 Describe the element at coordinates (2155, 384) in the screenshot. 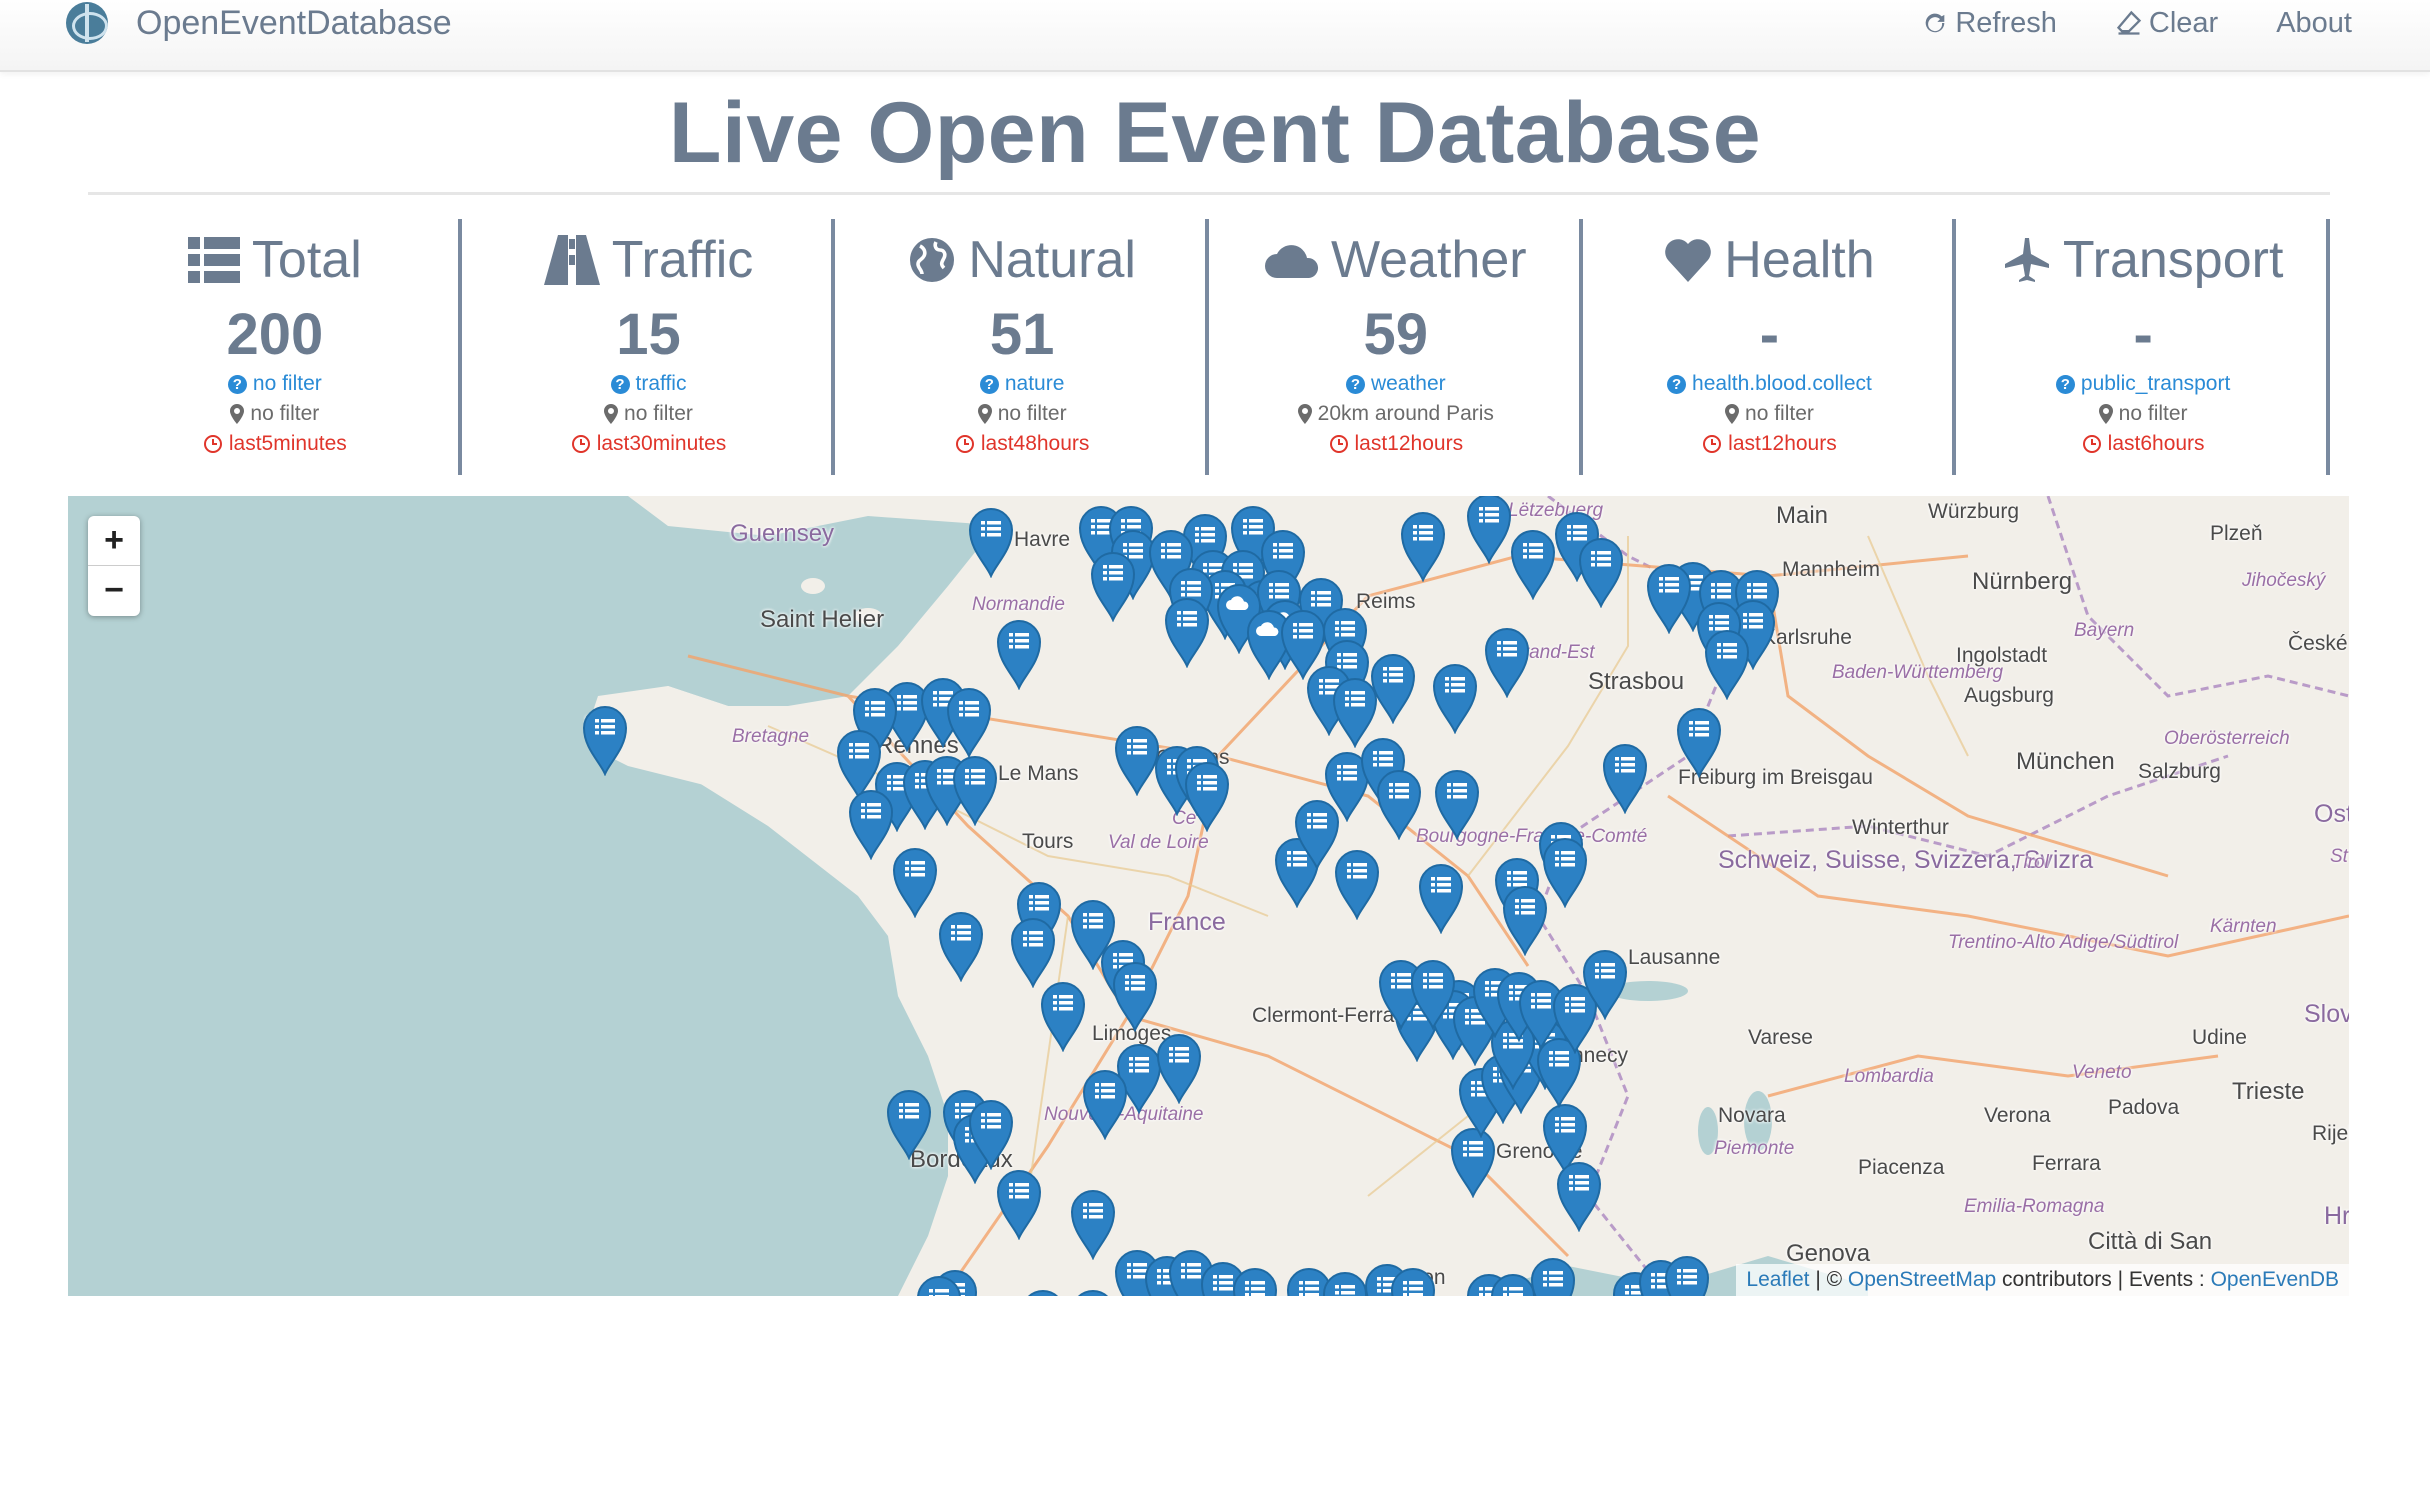

I see `stat-filter: public_transport` at that location.